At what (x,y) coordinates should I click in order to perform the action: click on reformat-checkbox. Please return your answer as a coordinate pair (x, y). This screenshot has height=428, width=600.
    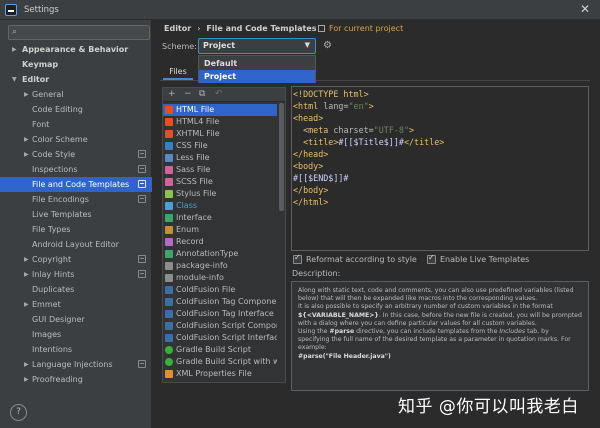
    Looking at the image, I should click on (297, 258).